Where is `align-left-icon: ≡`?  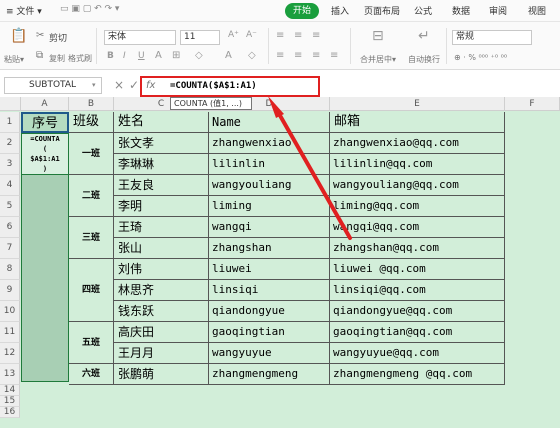
align-left-icon: ≡ is located at coordinates (280, 55).